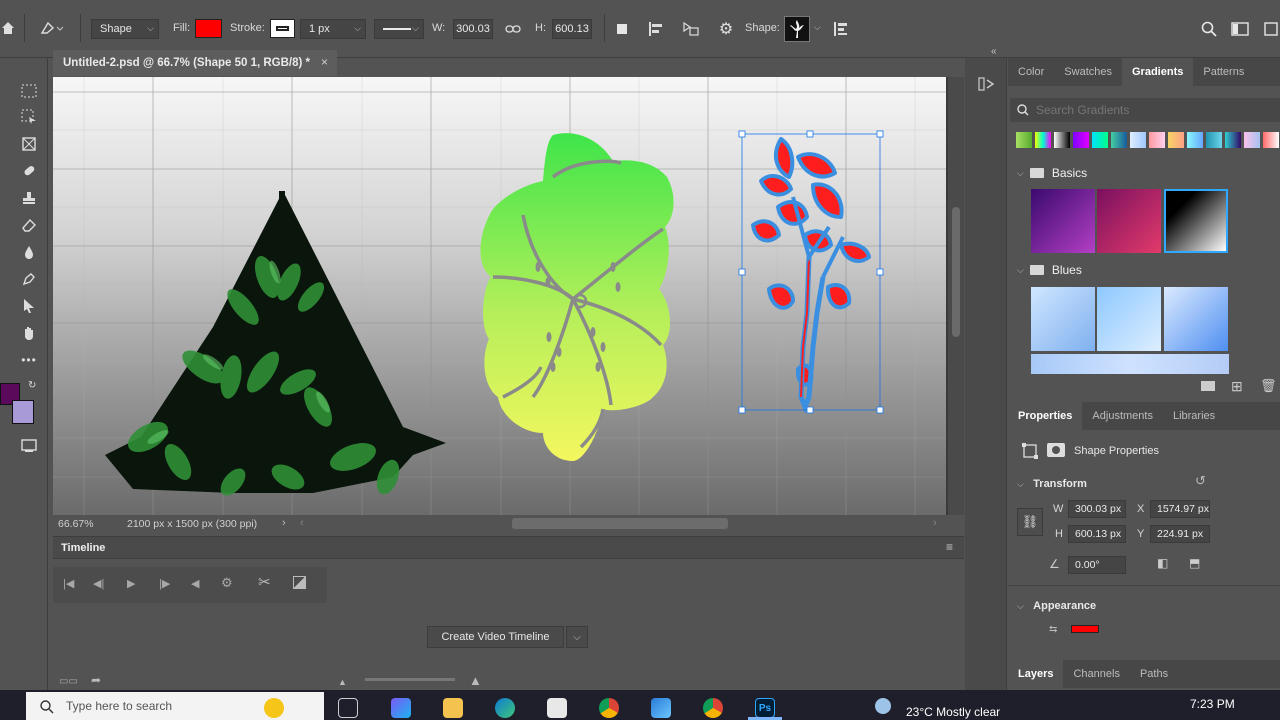 Image resolution: width=1280 pixels, height=720 pixels. Describe the element at coordinates (622, 29) in the screenshot. I see `path-operations-icon` at that location.